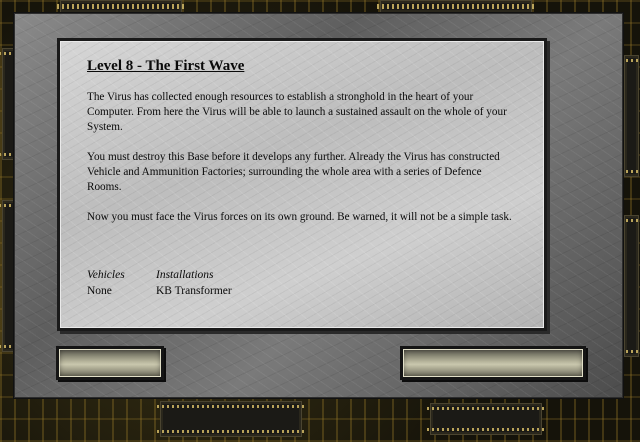  What do you see at coordinates (106, 275) in the screenshot?
I see `vehicles-label: Vehicles` at bounding box center [106, 275].